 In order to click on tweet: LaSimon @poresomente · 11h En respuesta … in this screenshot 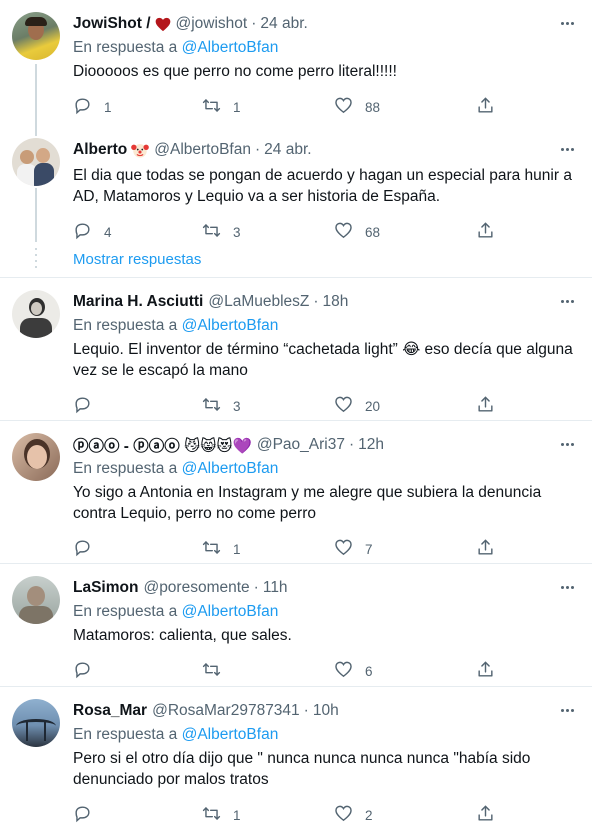, I will do `click(296, 625)`.